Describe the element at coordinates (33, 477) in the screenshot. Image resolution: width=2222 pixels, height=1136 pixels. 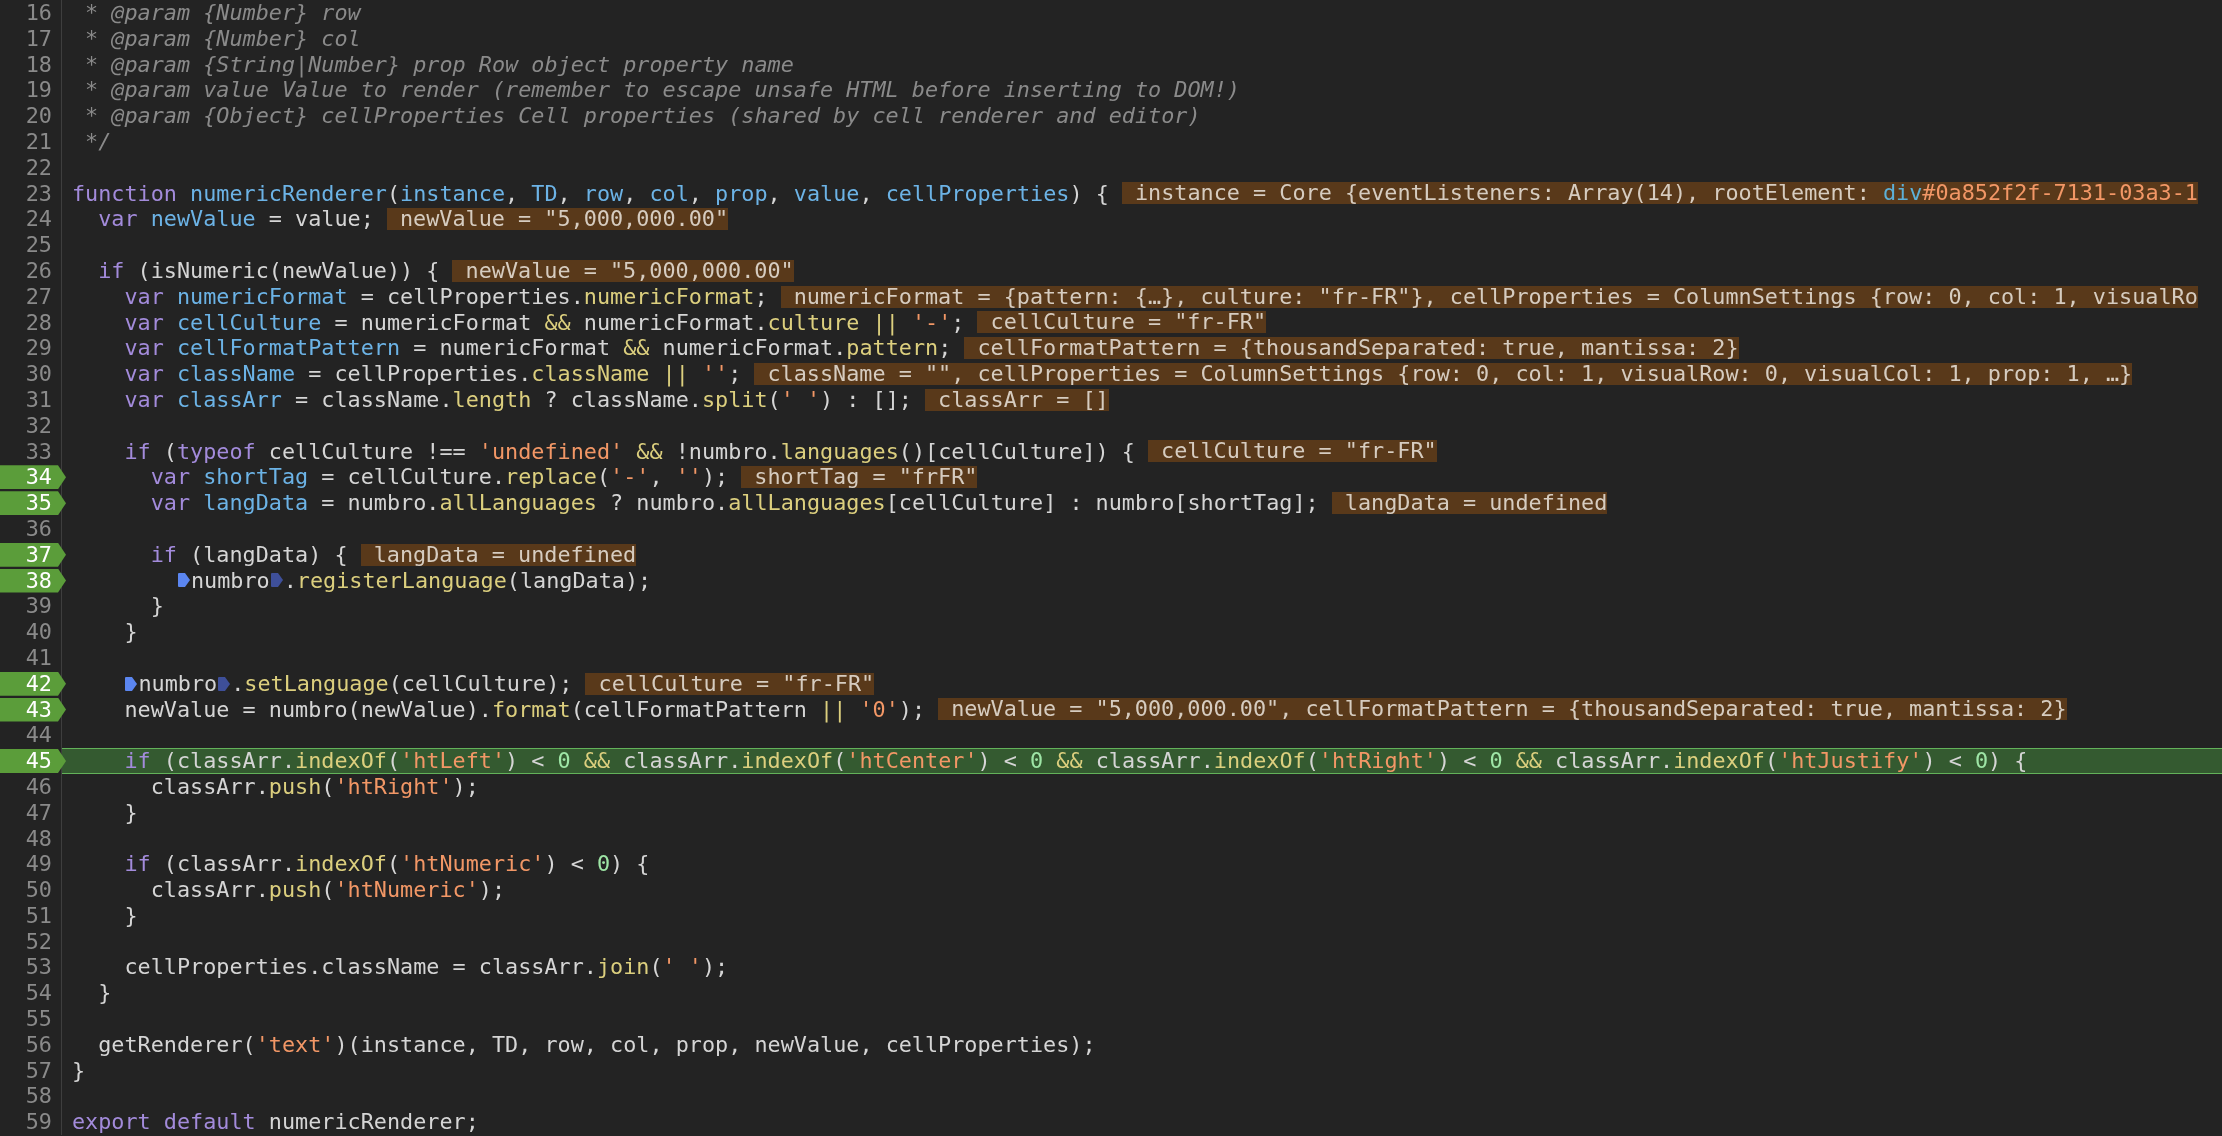
I see `line-number: 34` at that location.